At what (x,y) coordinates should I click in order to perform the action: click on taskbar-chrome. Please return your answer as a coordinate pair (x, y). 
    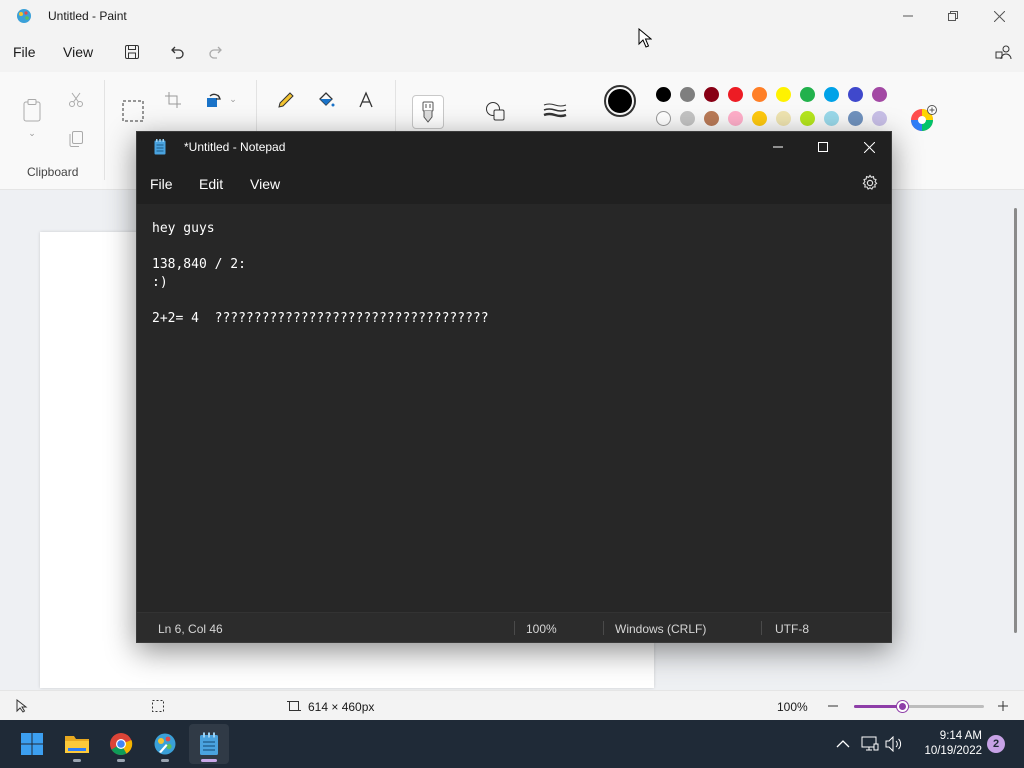
    Looking at the image, I should click on (121, 744).